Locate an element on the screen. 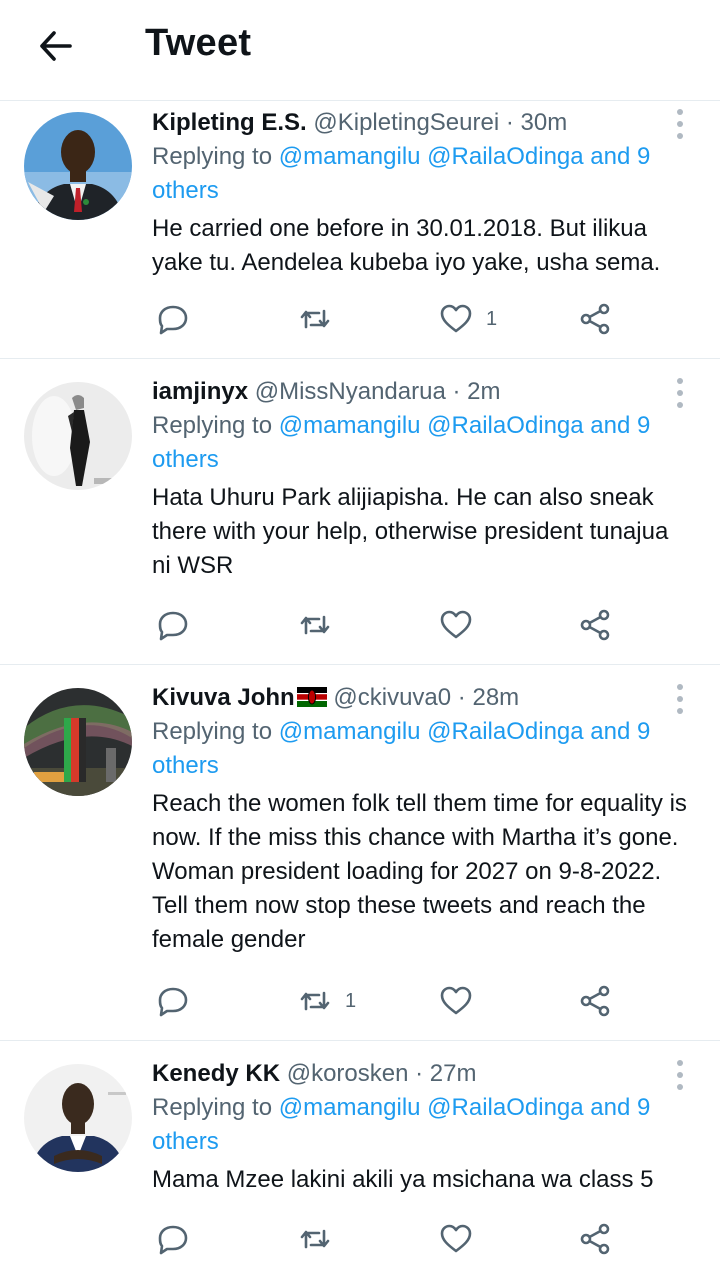  tweet-header: Kipleting E.S. @KipletingSeurei · 30m is located at coordinates (421, 123).